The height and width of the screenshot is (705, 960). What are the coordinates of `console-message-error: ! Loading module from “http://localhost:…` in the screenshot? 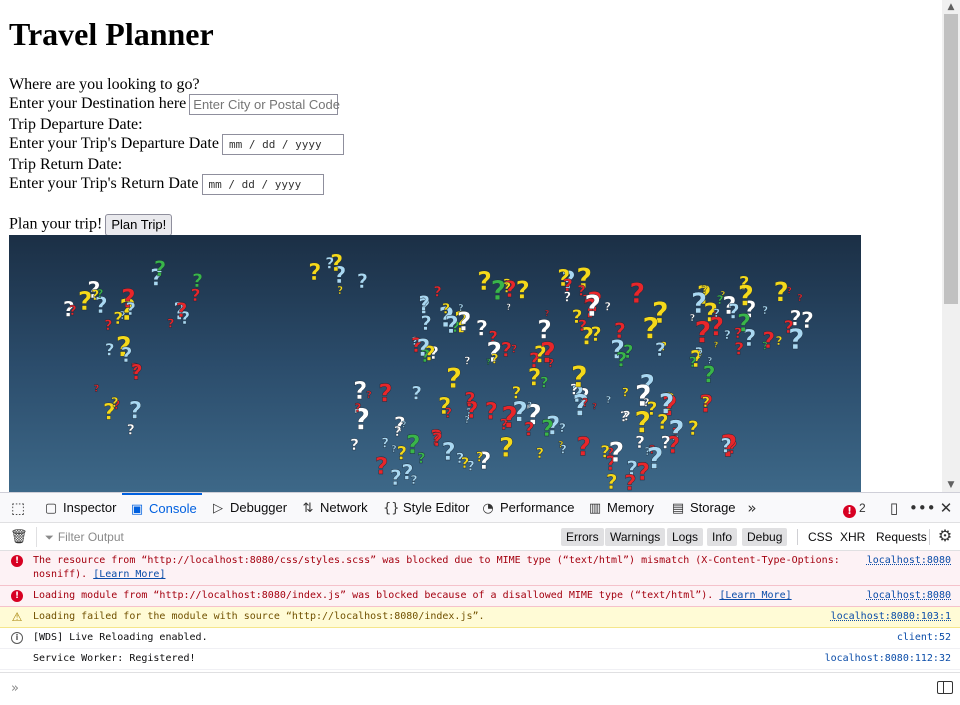 It's located at (480, 596).